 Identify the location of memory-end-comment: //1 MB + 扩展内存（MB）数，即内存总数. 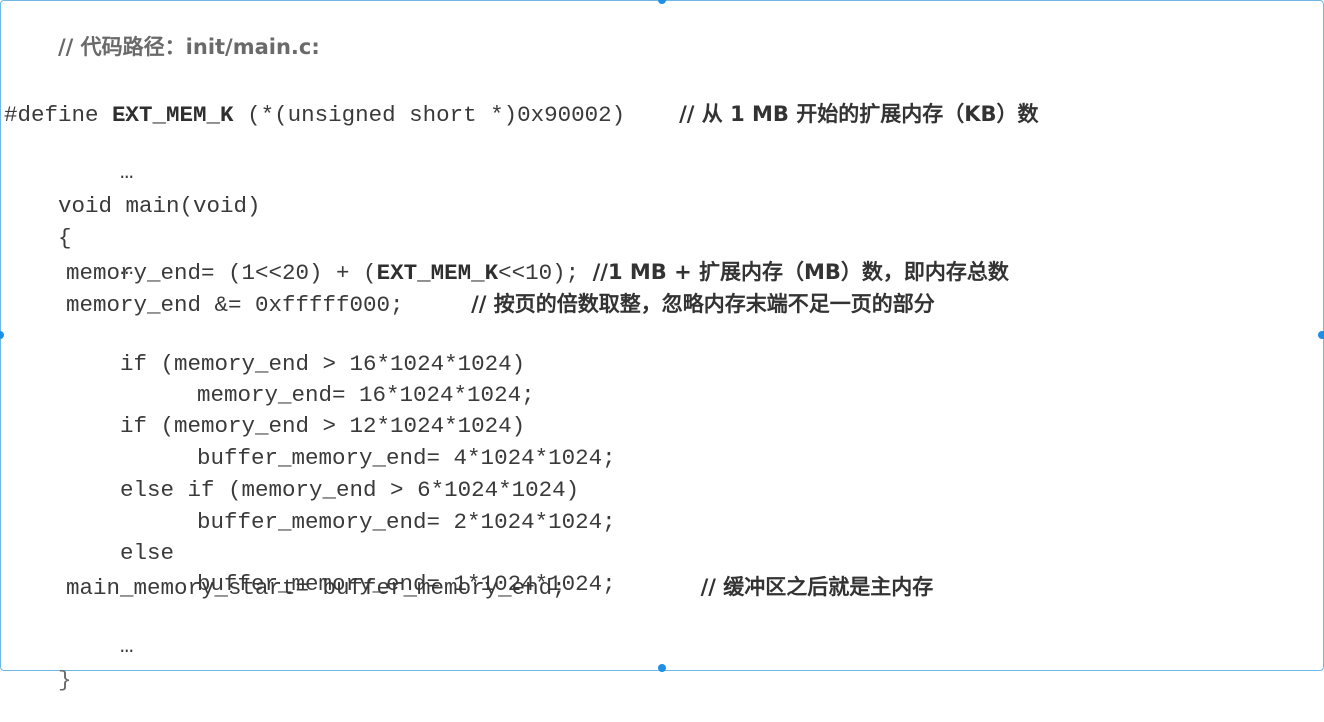
(800, 272).